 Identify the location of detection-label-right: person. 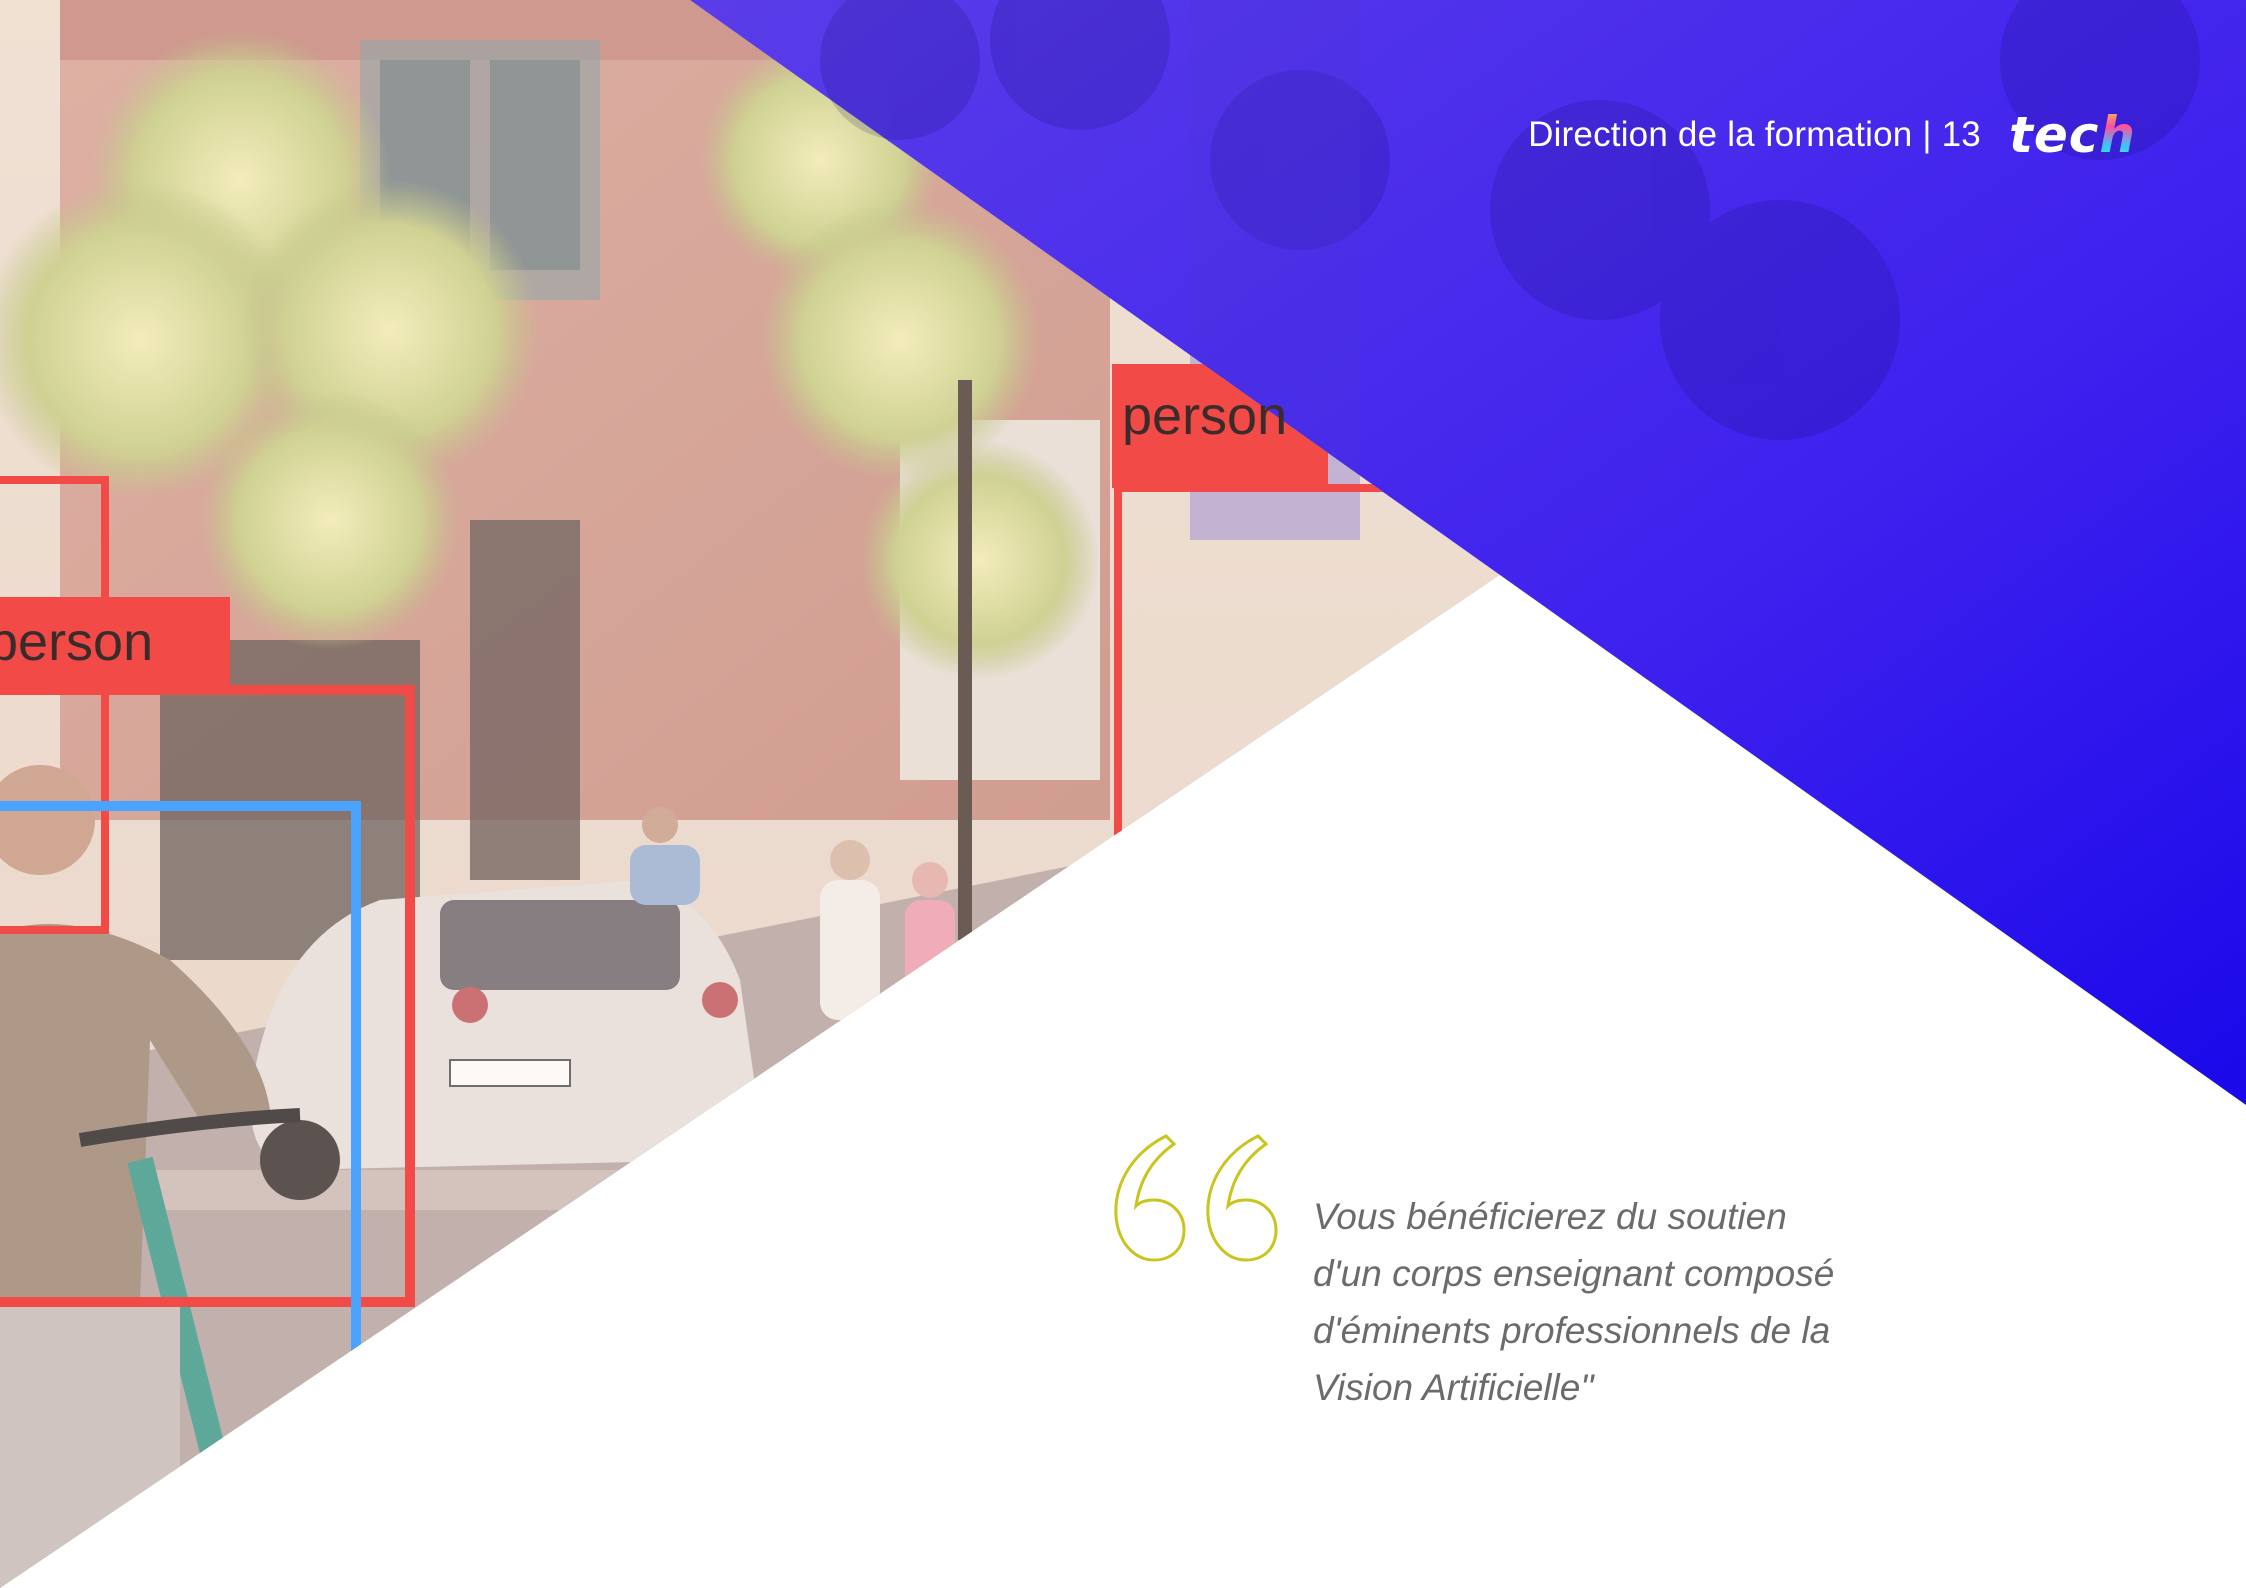
(1205, 416).